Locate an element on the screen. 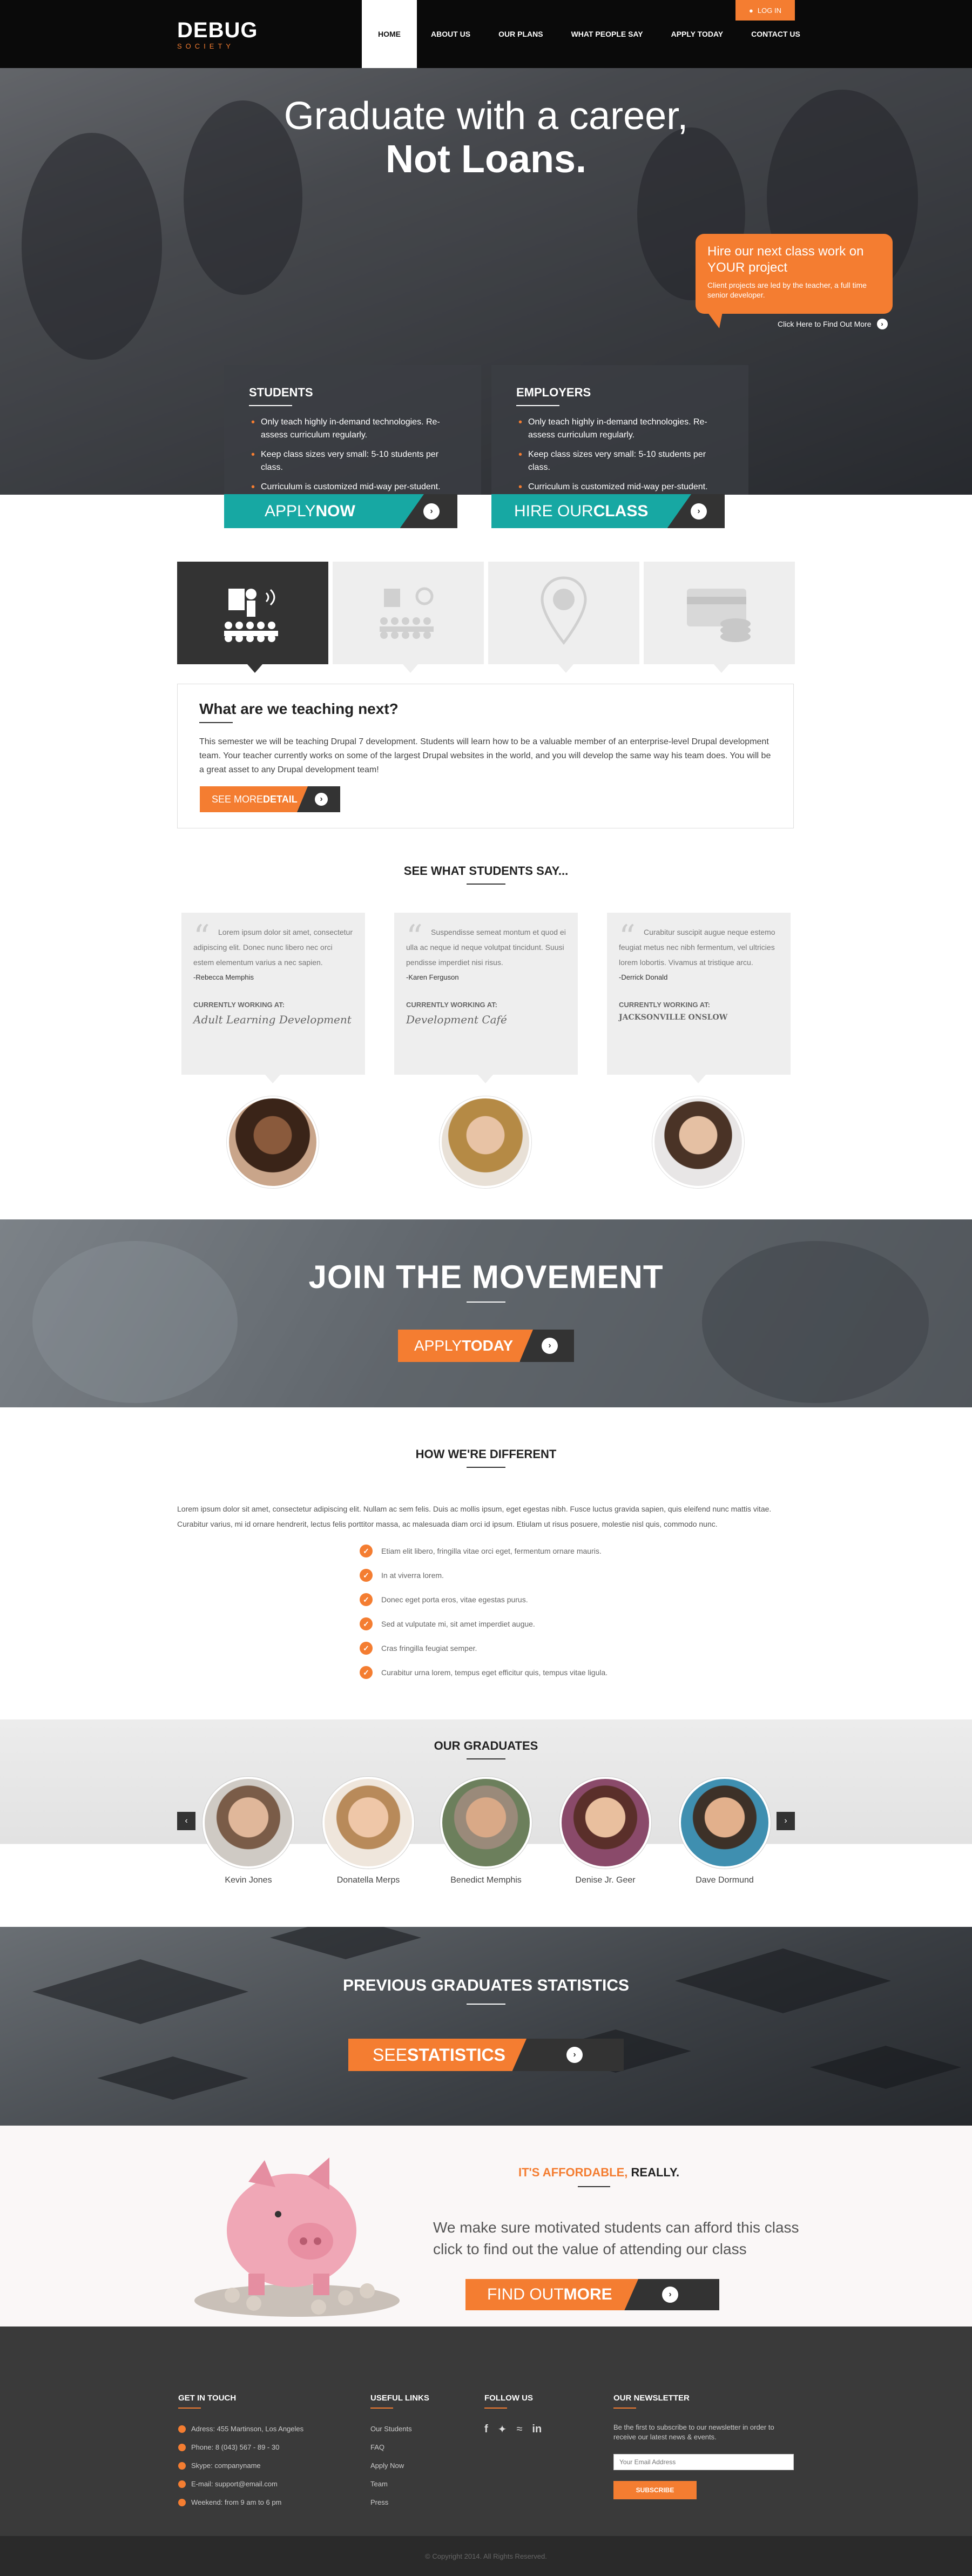 The image size is (972, 2576). card-pointer is located at coordinates (486, 1079).